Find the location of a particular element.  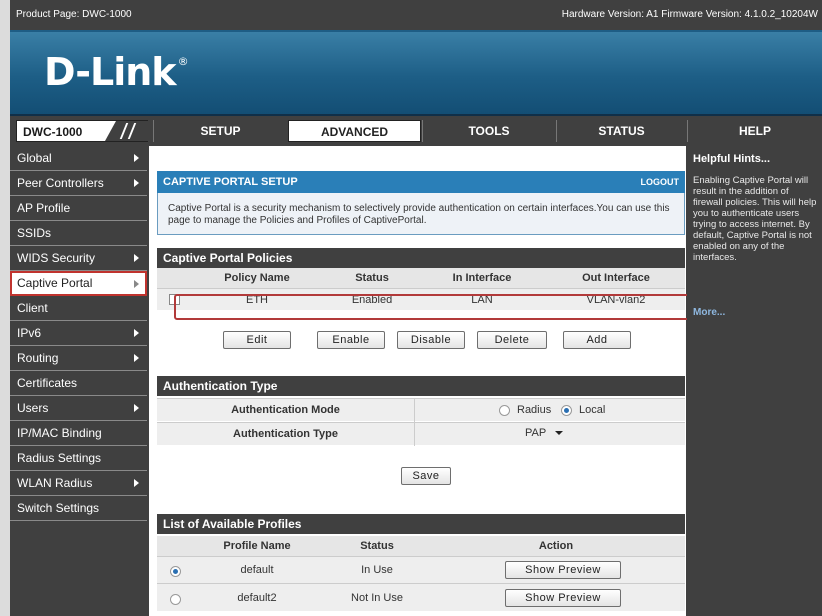

profiles-table-header: Profile Name Status Action is located at coordinates (421, 546).